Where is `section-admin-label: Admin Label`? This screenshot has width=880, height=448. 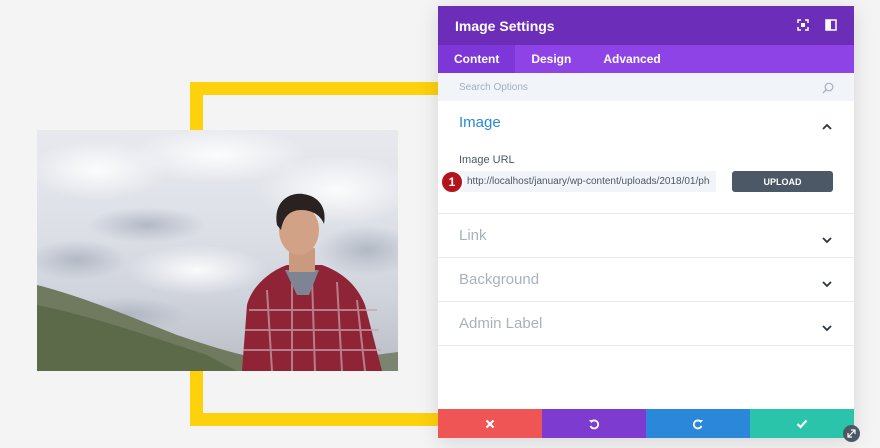
section-admin-label: Admin Label is located at coordinates (646, 324).